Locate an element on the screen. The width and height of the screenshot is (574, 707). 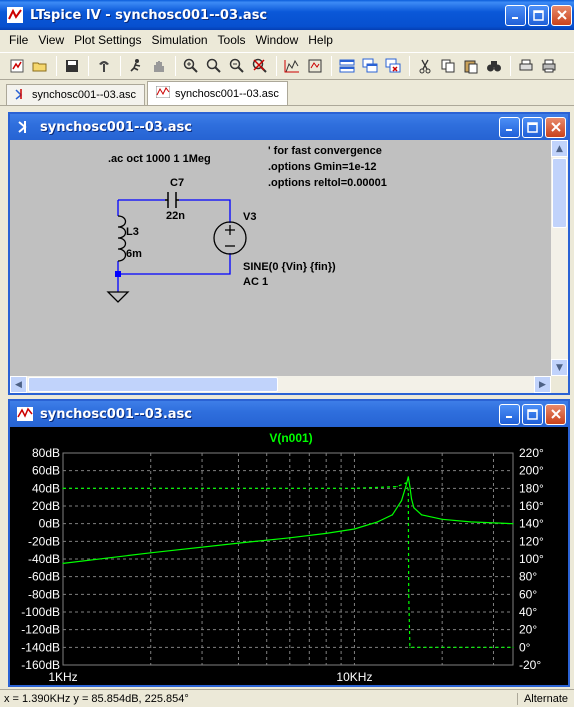
capacitor-c7 is located at coordinates (172, 200).